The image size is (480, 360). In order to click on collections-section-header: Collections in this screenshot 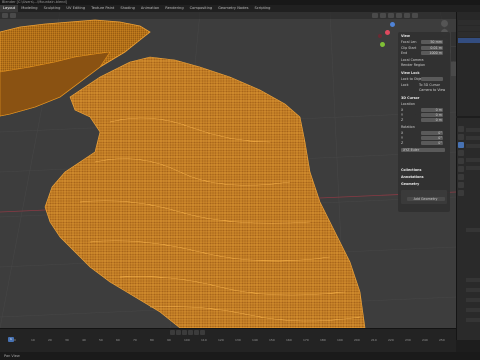, I will do `click(424, 170)`.